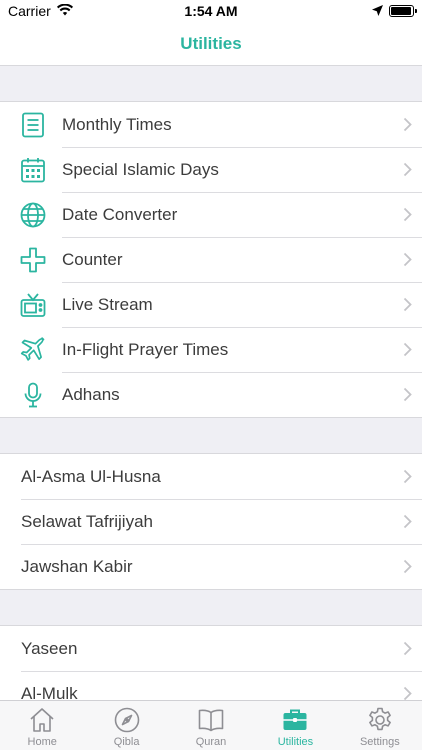  I want to click on list-item-date-converter: Date Converter, so click(211, 214).